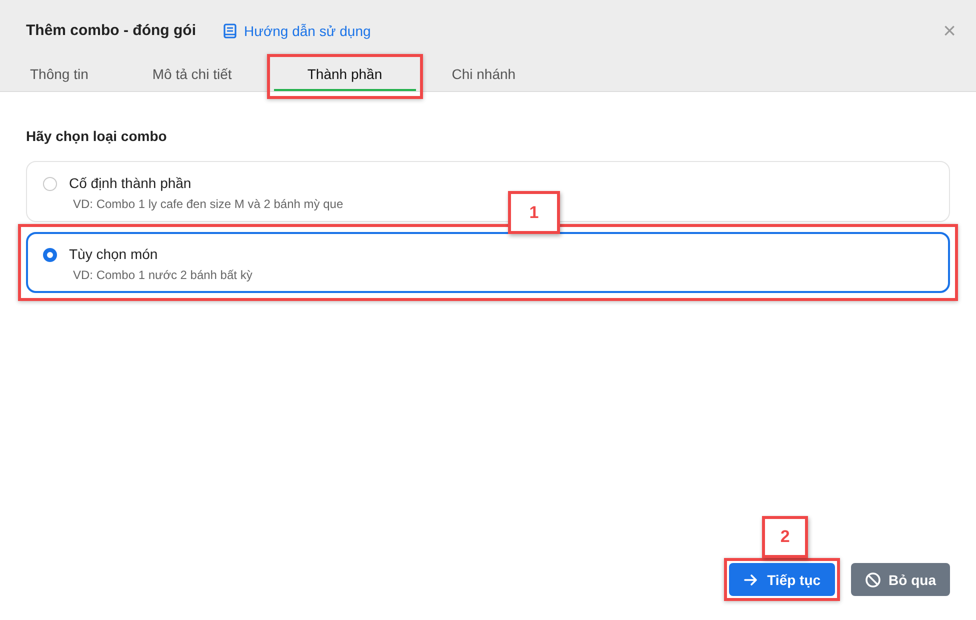  I want to click on callout-label: 1, so click(534, 212).